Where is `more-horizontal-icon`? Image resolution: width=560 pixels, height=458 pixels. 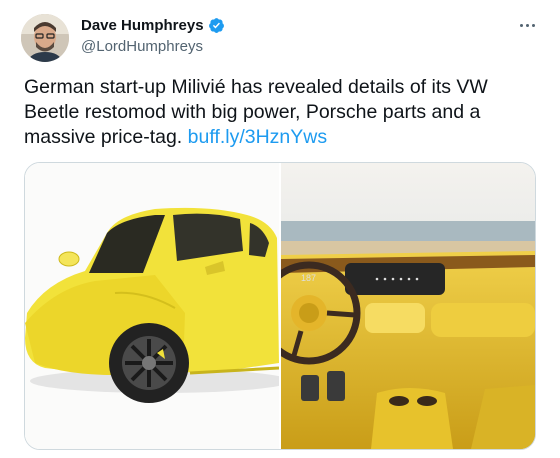
more-horizontal-icon is located at coordinates (527, 25).